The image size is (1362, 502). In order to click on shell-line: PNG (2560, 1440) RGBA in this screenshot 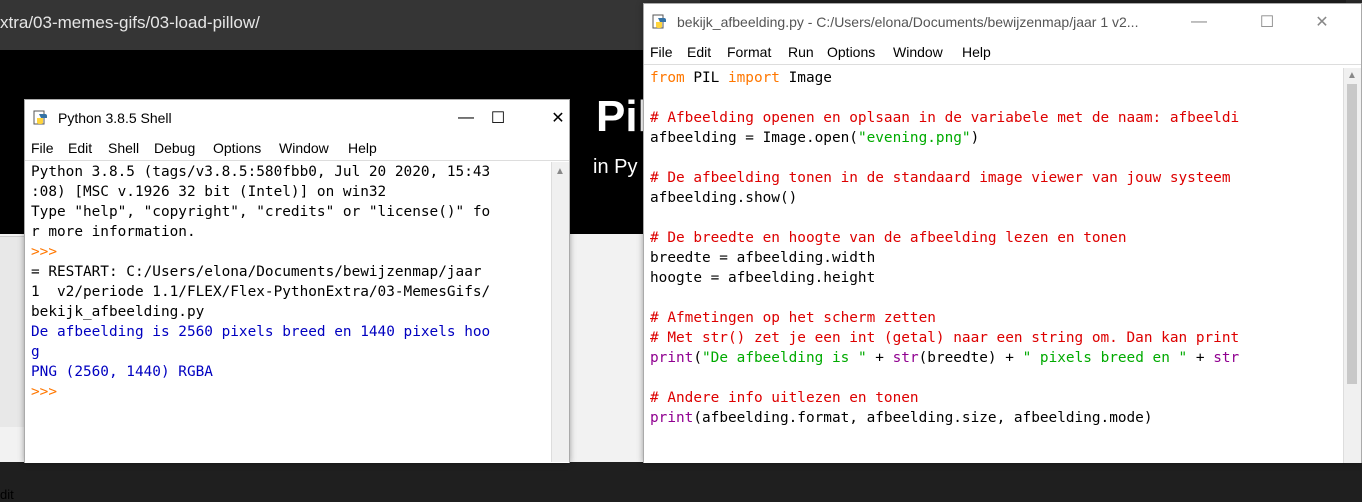, I will do `click(122, 372)`.